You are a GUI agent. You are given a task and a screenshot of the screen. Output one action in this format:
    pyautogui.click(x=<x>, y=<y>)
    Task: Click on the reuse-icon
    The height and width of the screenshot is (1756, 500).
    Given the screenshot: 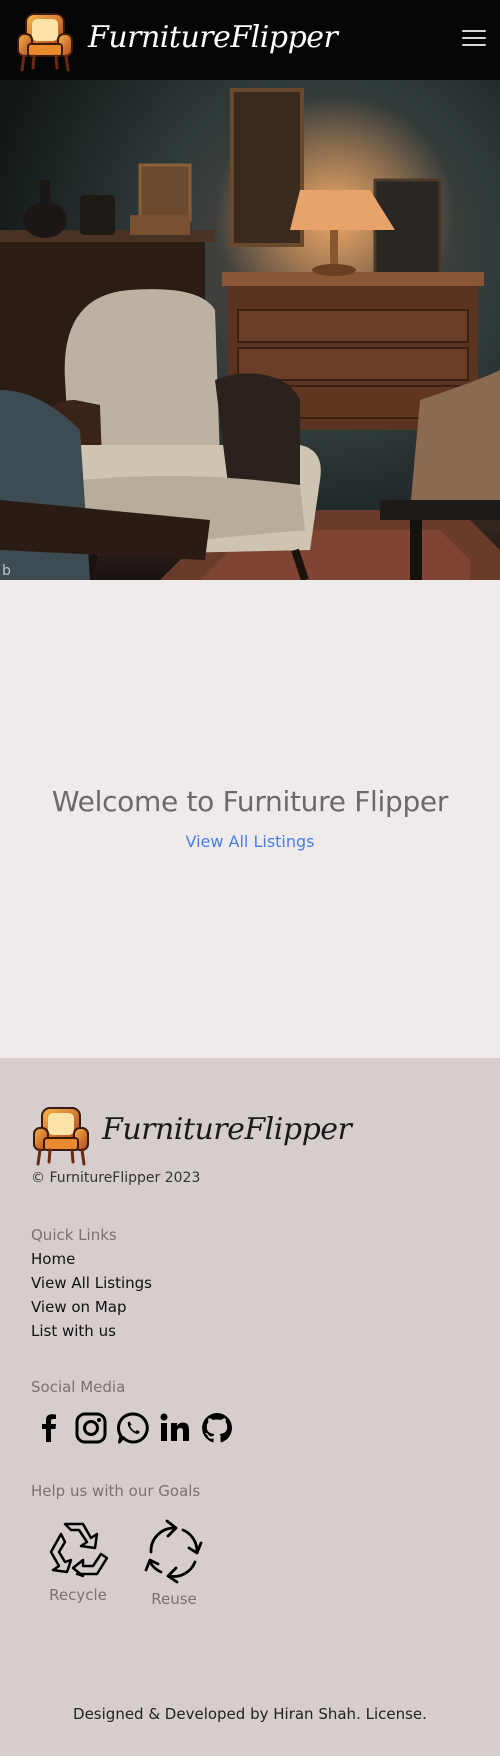 What is the action you would take?
    pyautogui.click(x=173, y=1551)
    